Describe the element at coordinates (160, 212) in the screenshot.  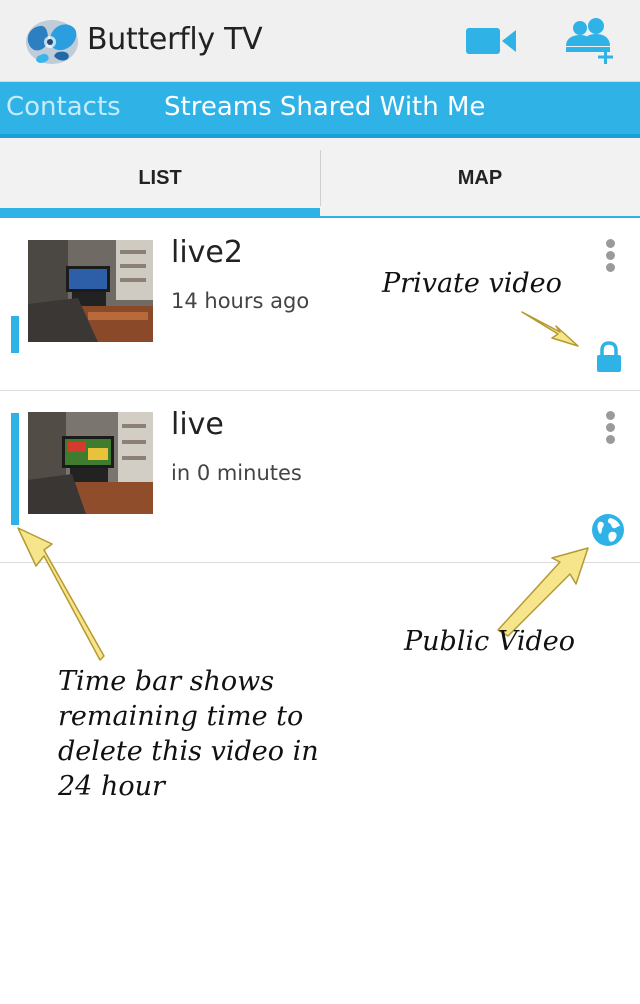
I see `selected-tab-indicator` at that location.